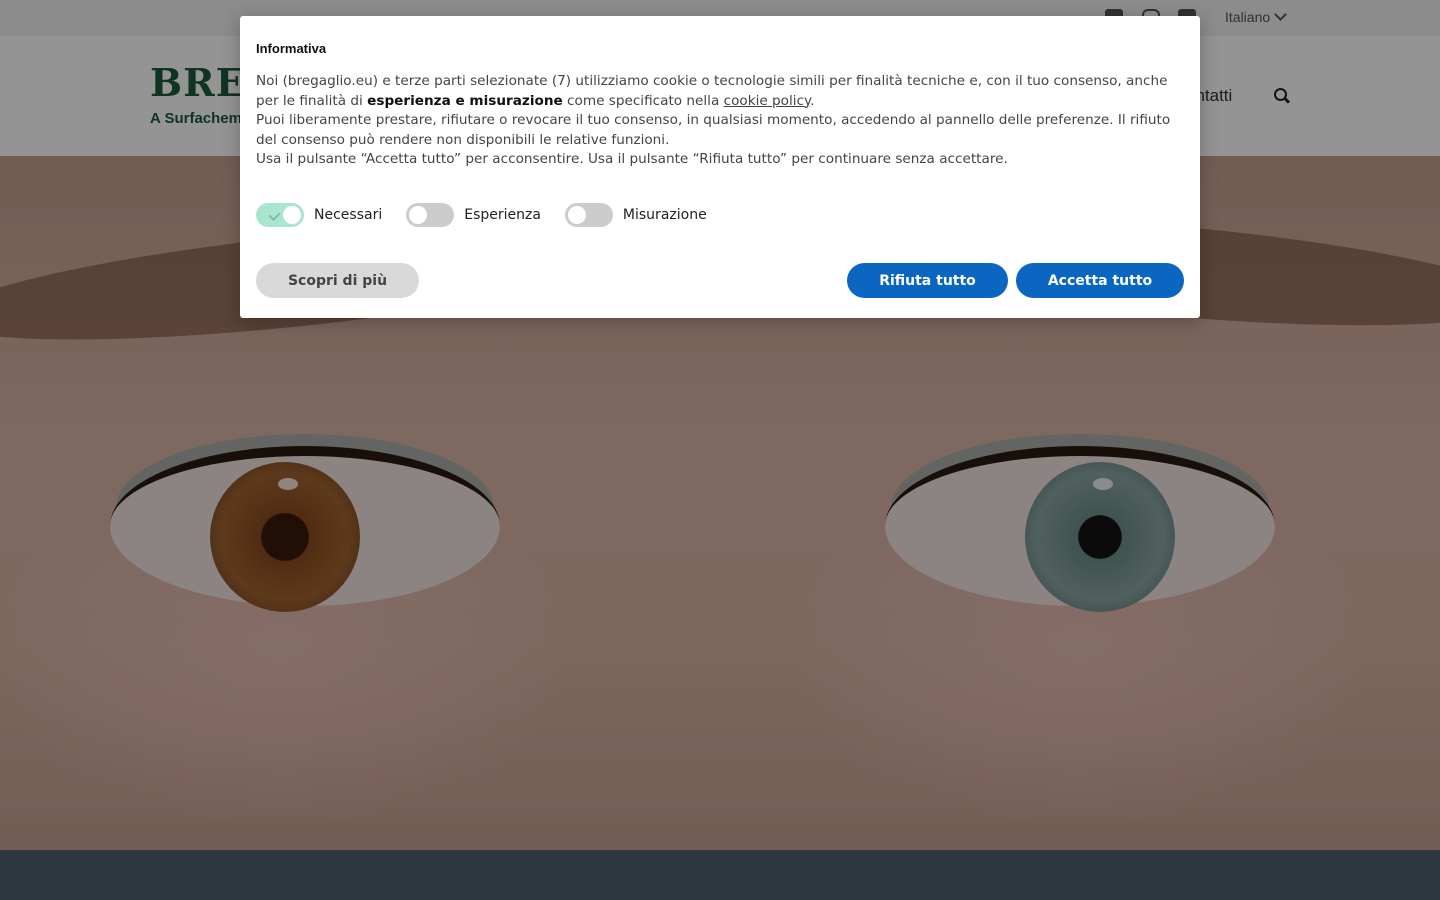 The height and width of the screenshot is (900, 1440). What do you see at coordinates (291, 48) in the screenshot?
I see `dialog-title: Informativa` at bounding box center [291, 48].